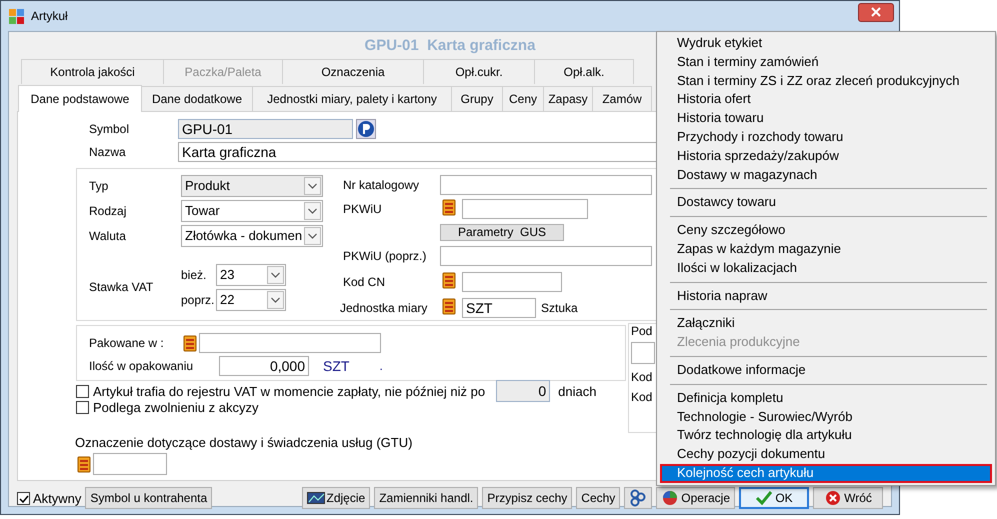  I want to click on menu-item: Ceny szczegółowo, so click(826, 230).